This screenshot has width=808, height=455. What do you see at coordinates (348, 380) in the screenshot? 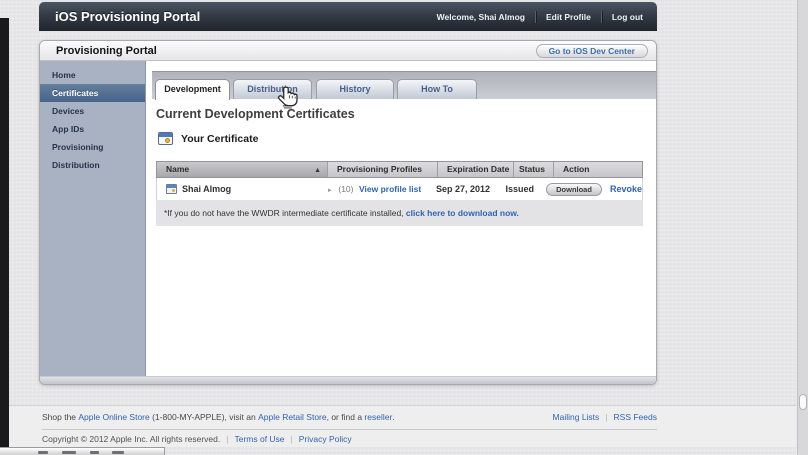
I see `content-box-bottom-edge` at bounding box center [348, 380].